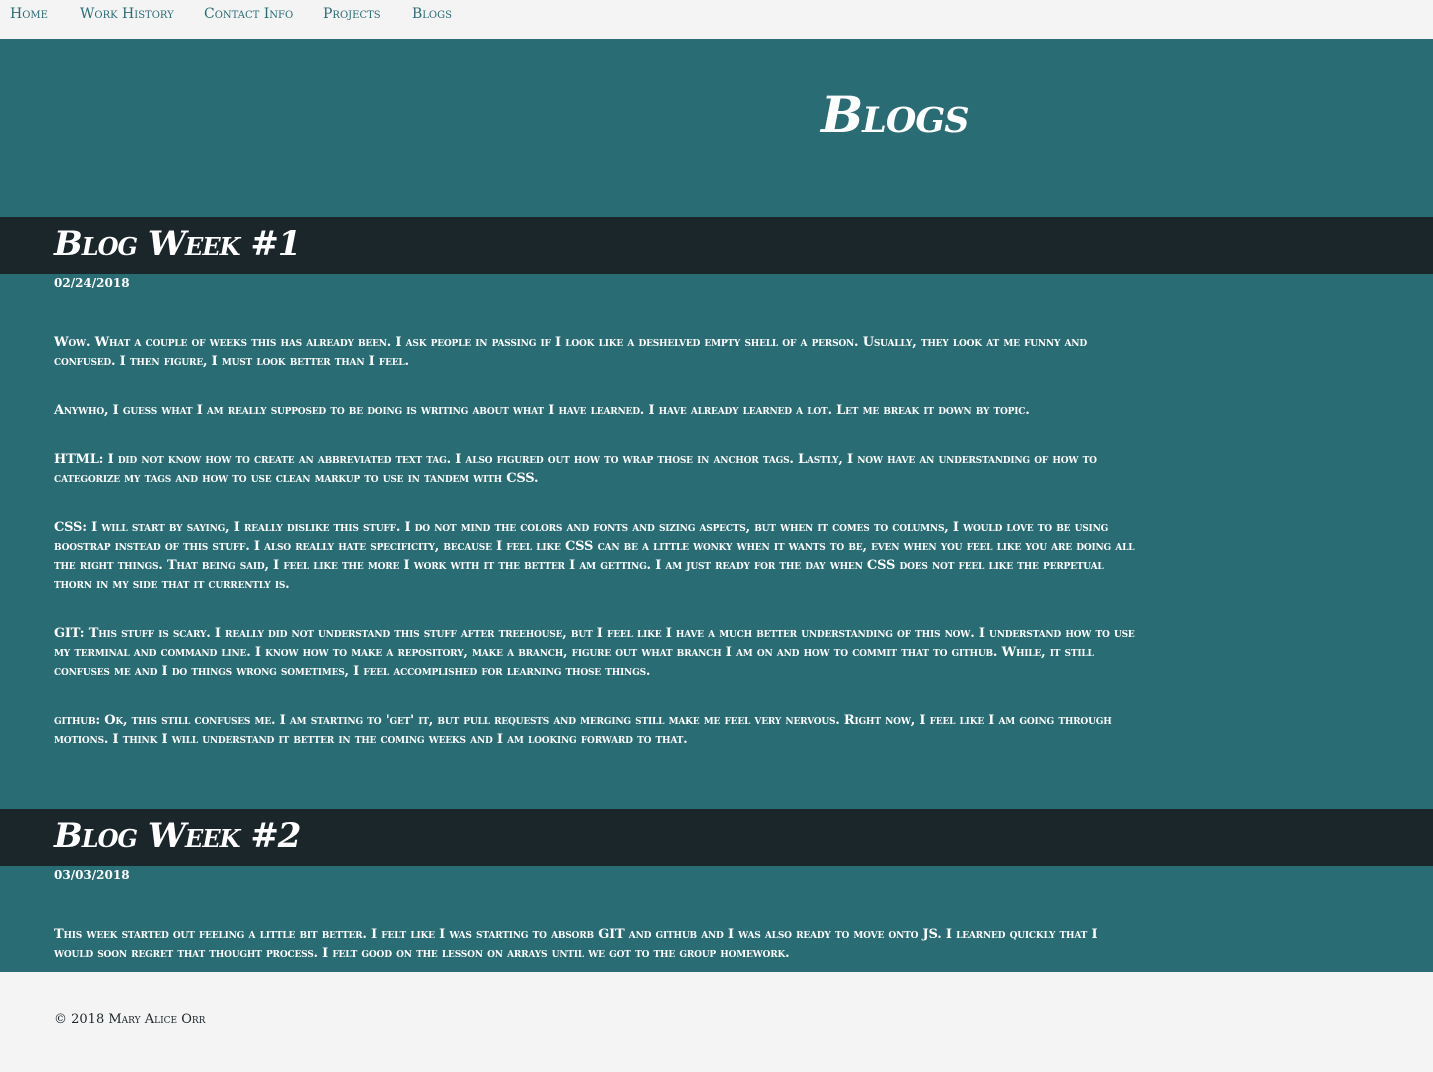 This screenshot has height=1072, width=1433. Describe the element at coordinates (177, 836) in the screenshot. I see `post-title: Blog Week #2` at that location.